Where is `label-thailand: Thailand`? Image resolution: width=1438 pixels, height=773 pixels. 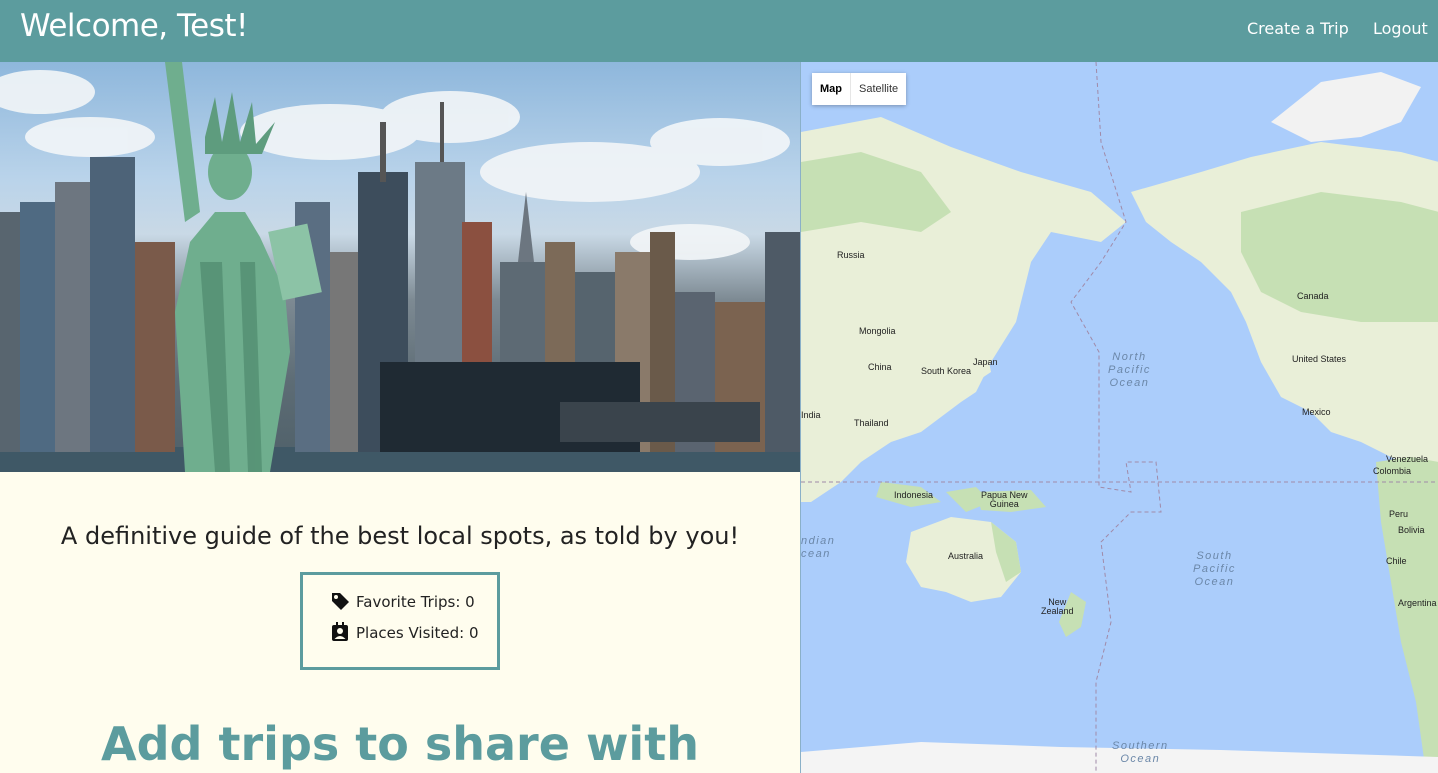 label-thailand: Thailand is located at coordinates (871, 423).